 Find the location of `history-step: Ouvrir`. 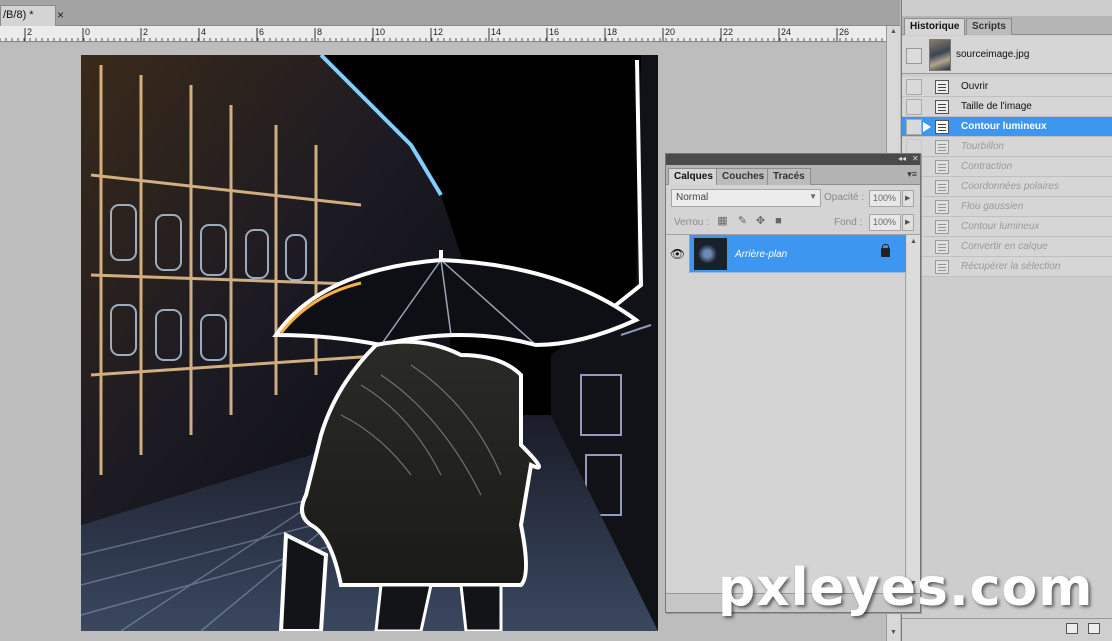

history-step: Ouvrir is located at coordinates (1007, 87).